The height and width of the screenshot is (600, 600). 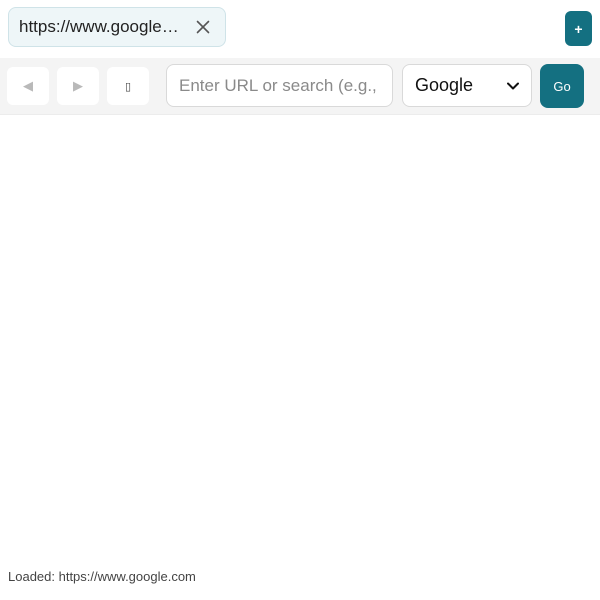 What do you see at coordinates (300, 29) in the screenshot?
I see `tab-strip: https://www.google.com +` at bounding box center [300, 29].